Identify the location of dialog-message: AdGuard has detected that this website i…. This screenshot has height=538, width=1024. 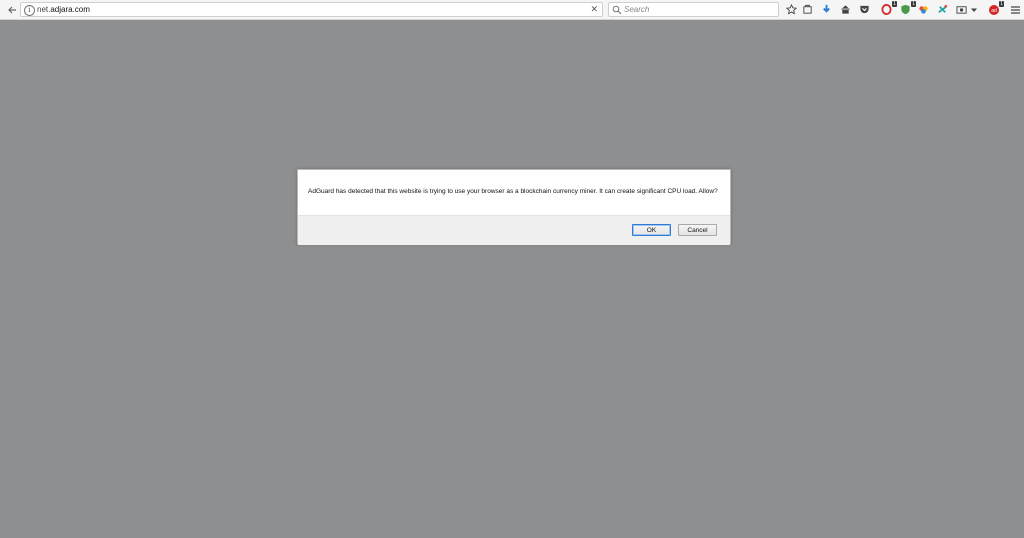
(513, 191).